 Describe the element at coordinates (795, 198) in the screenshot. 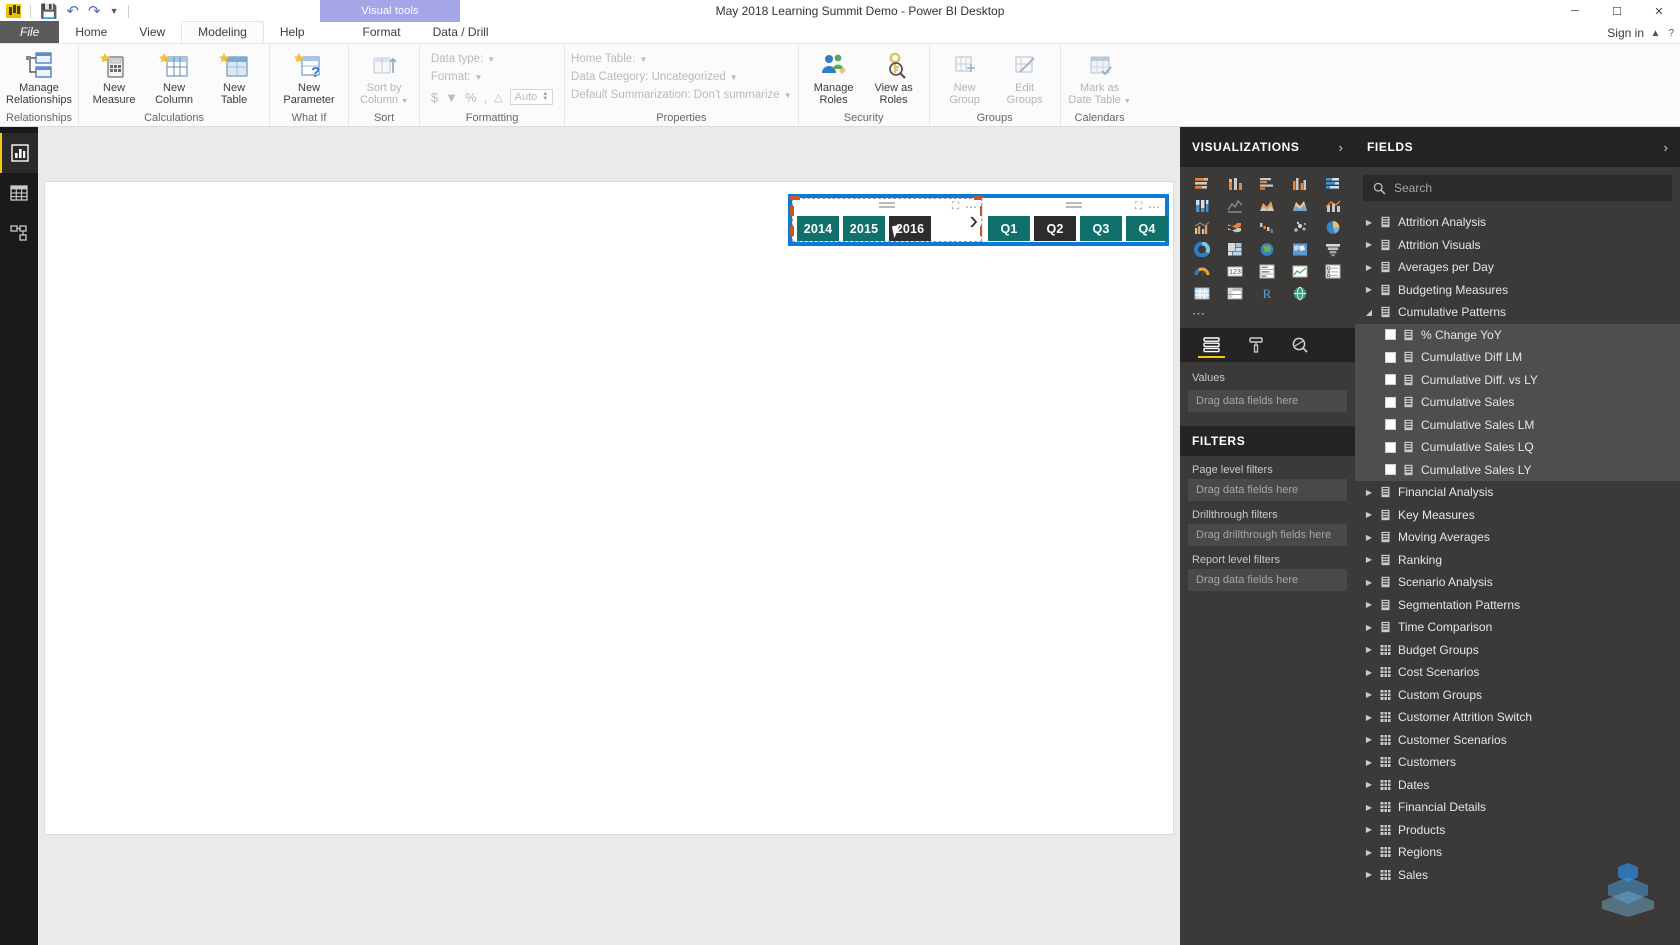

I see `resize-handle-top-left` at that location.